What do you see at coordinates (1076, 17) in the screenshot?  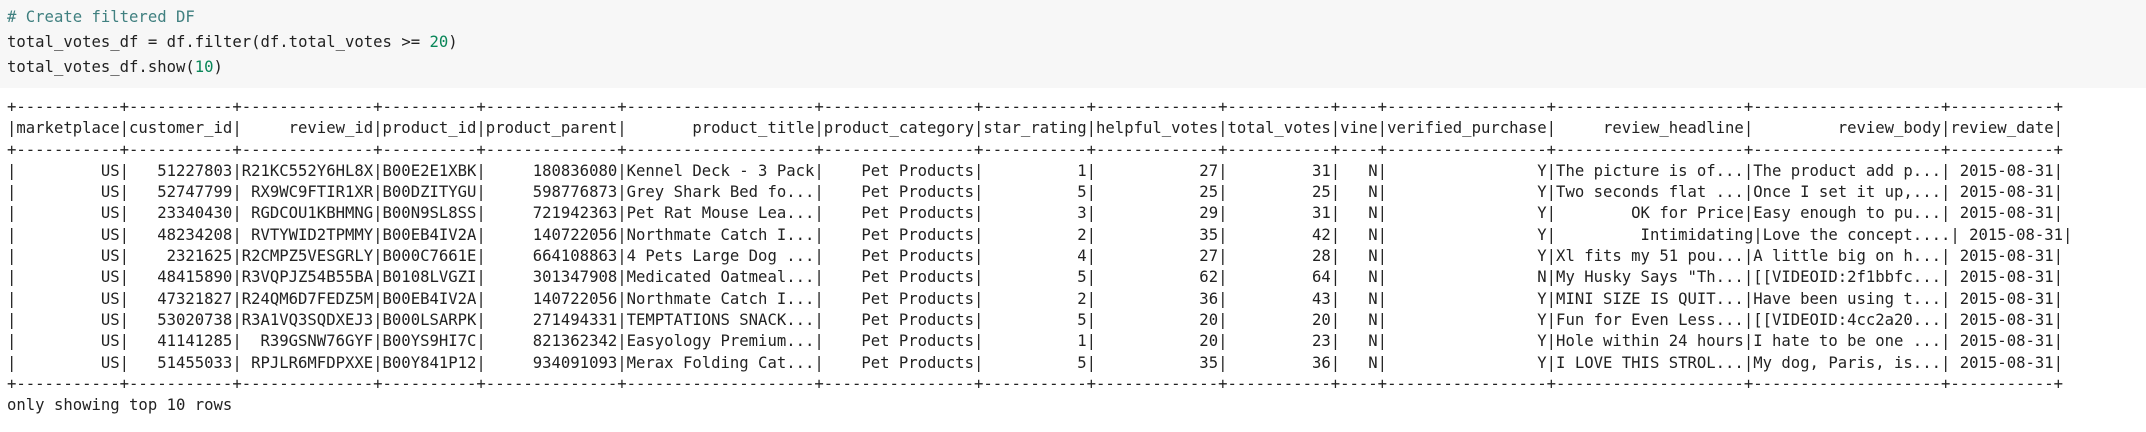 I see `code-line-comment: # Create filtered DF` at bounding box center [1076, 17].